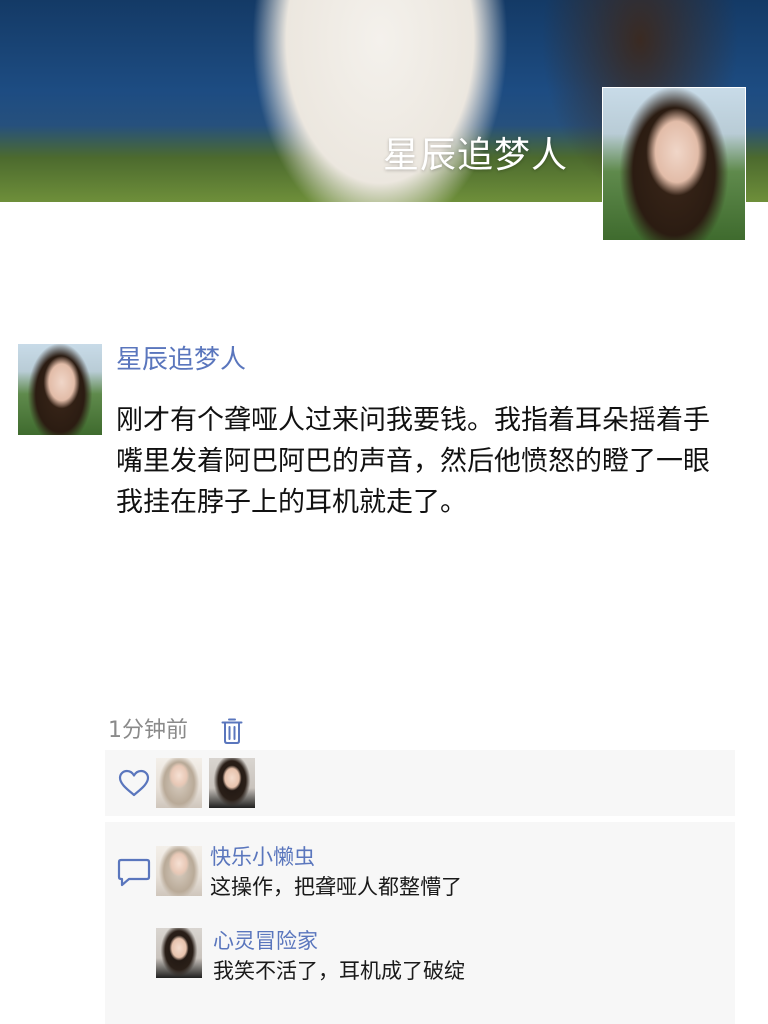 The image size is (768, 1024). Describe the element at coordinates (336, 887) in the screenshot. I see `comment-text-1: 这操作，把聋哑人都整懵了` at that location.